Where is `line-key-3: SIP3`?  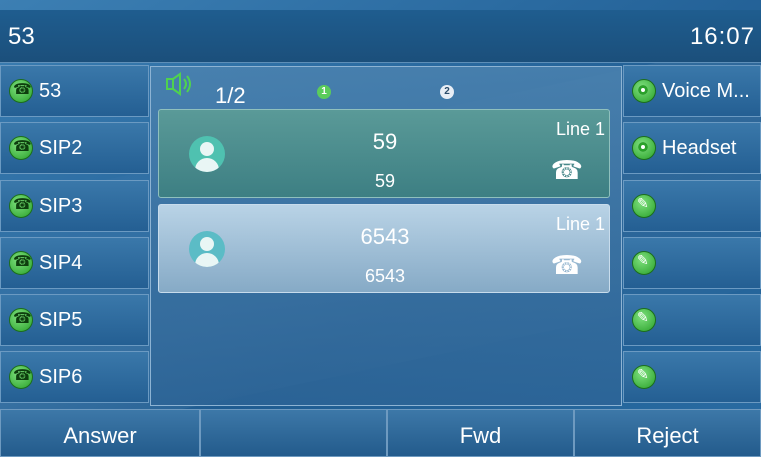
line-key-3: SIP3 is located at coordinates (74, 206).